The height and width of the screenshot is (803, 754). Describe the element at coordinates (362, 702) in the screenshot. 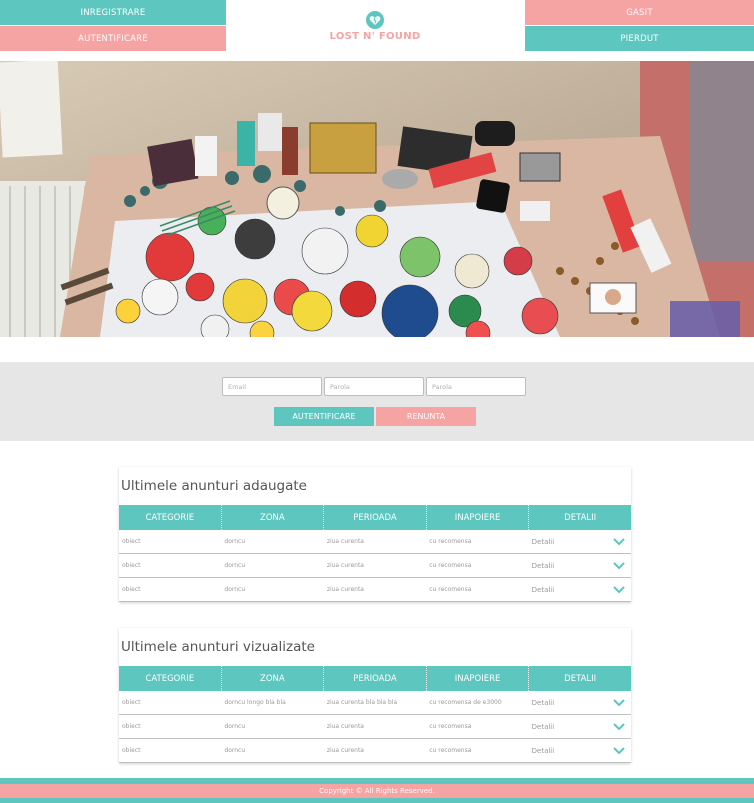

I see `cell-perioada: ziua curenta bla bla bla` at that location.